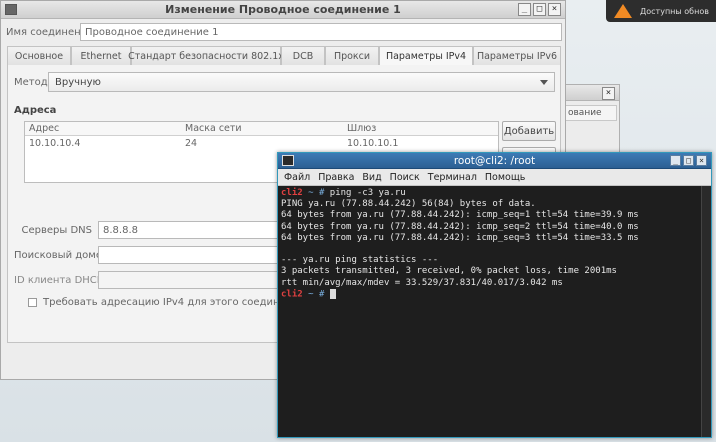  Describe the element at coordinates (103, 128) in the screenshot. I see `column-header-address: Адрес` at that location.